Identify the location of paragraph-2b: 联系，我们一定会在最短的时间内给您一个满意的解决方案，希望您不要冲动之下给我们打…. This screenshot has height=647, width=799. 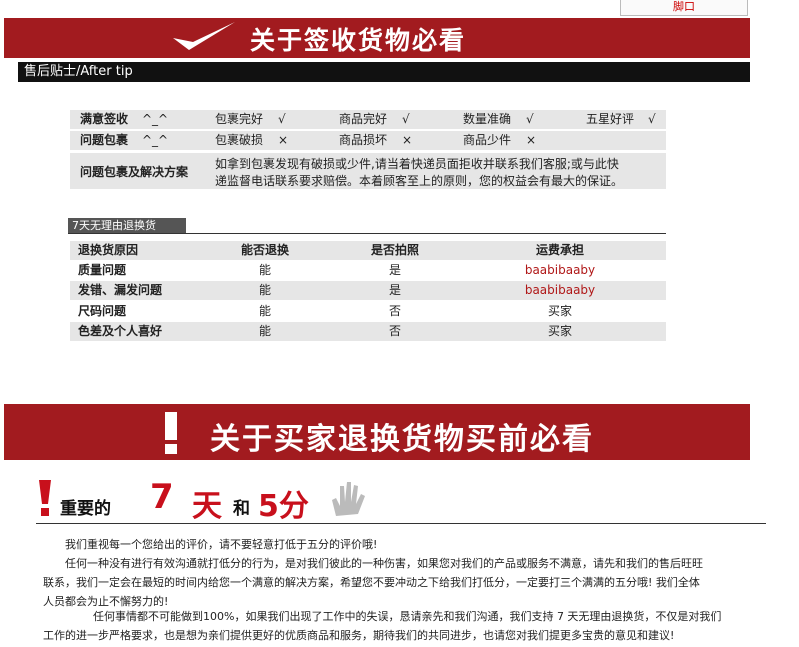
(371, 582).